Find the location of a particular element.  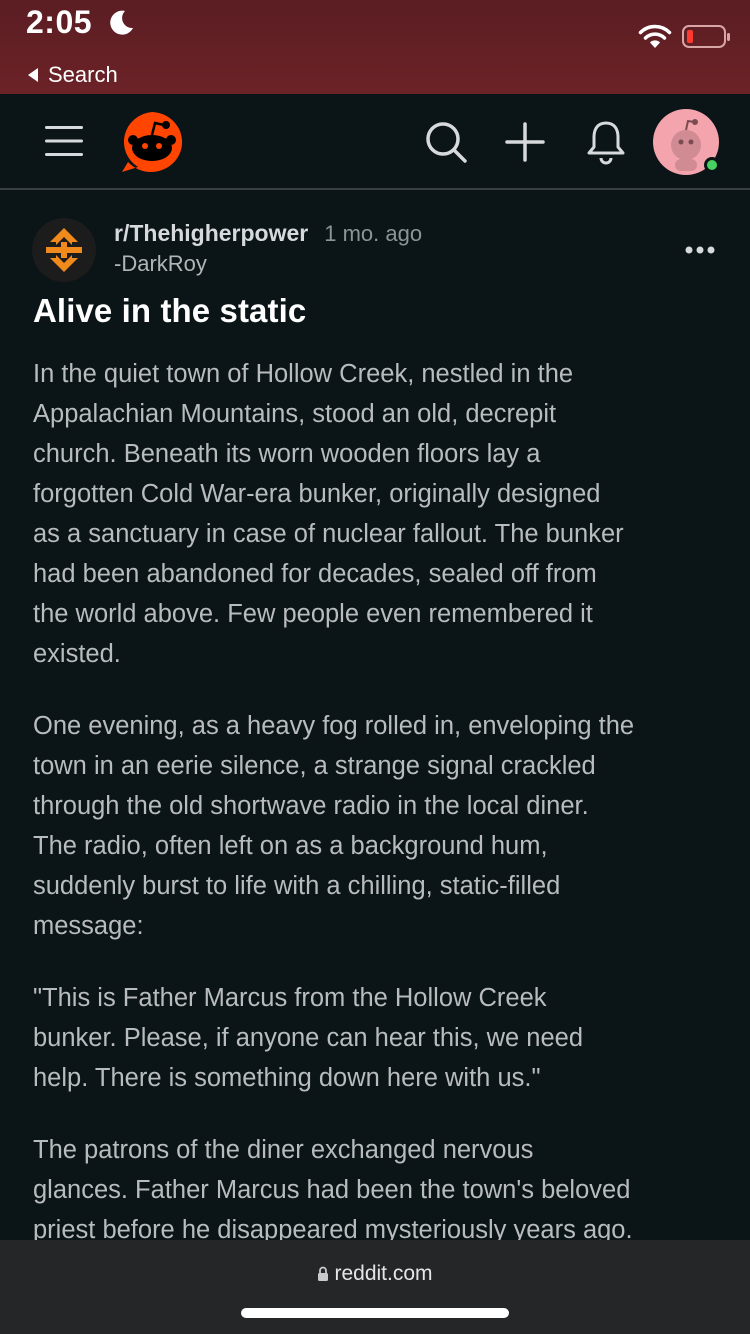

back-to-search: Search is located at coordinates (72, 75).